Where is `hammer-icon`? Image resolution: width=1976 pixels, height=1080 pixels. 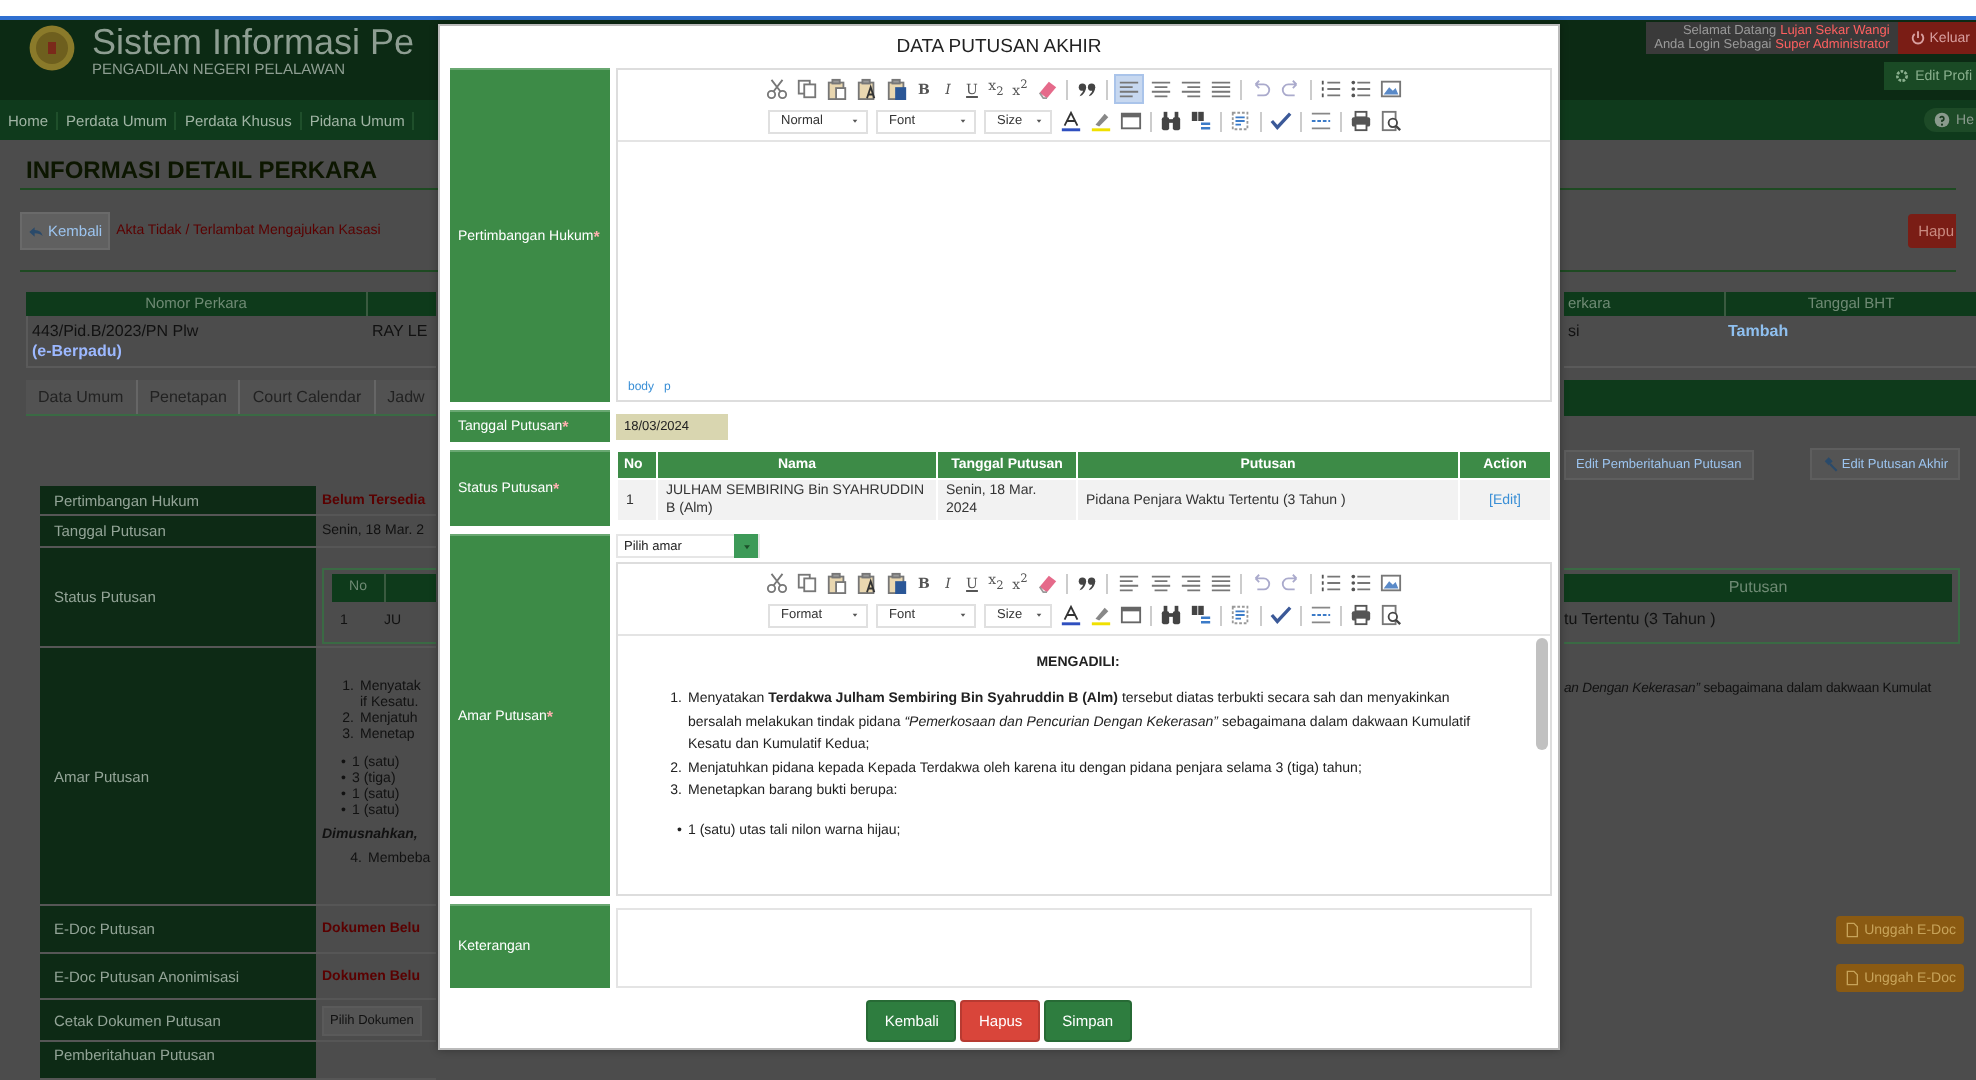 hammer-icon is located at coordinates (1829, 464).